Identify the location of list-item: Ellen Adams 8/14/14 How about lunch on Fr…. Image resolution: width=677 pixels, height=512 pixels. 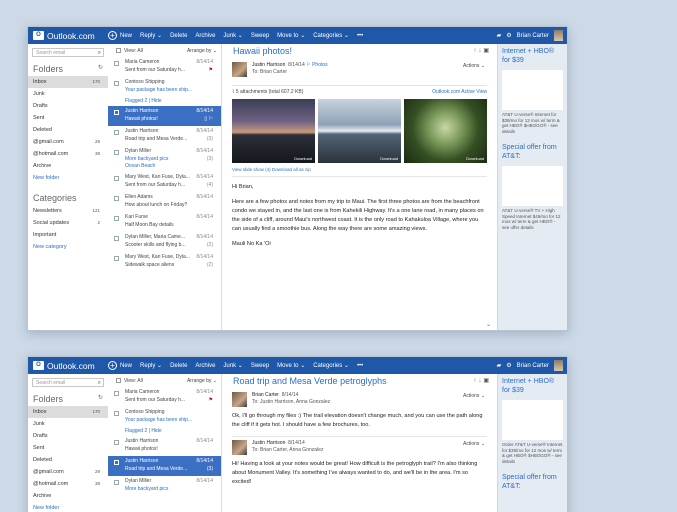
(164, 202).